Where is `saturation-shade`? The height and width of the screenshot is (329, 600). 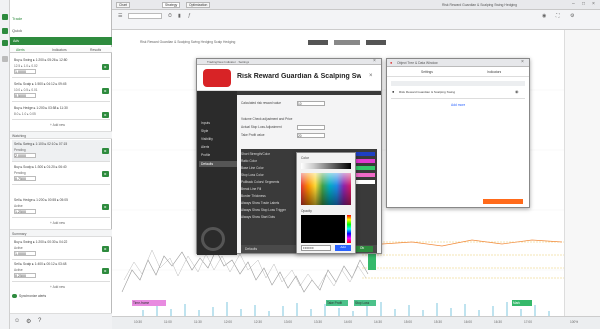 saturation-shade is located at coordinates (323, 229).